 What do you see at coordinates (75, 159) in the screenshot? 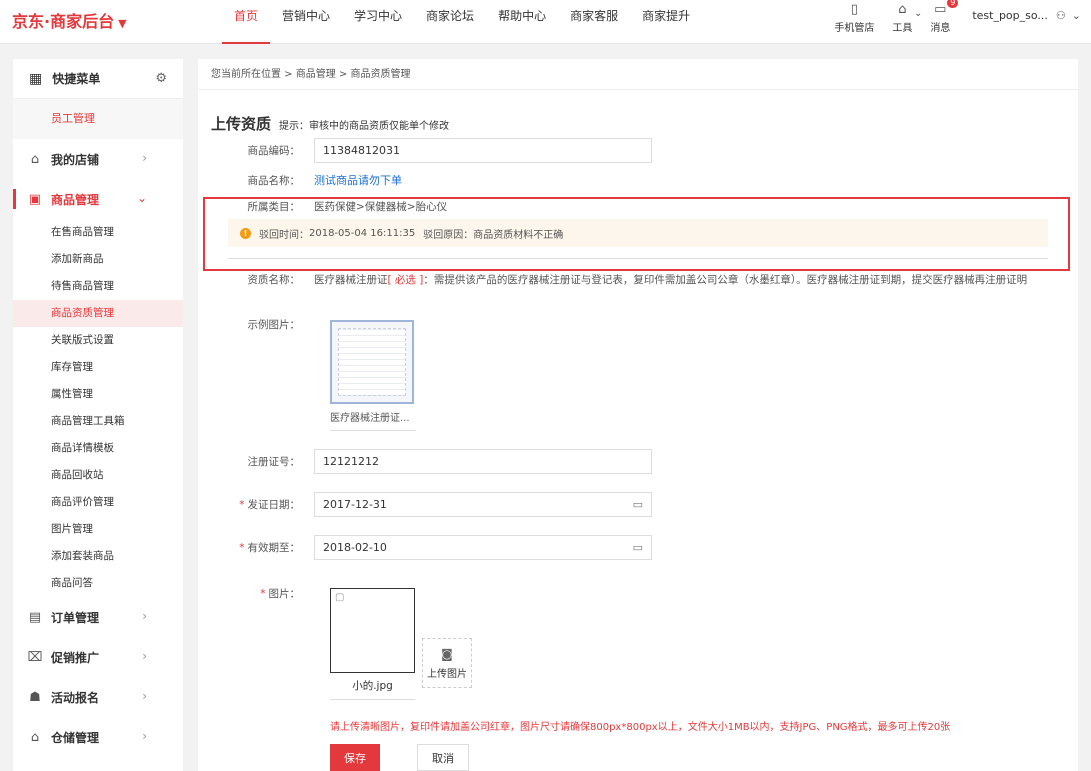
I see `my-shop-label: 我的店铺` at bounding box center [75, 159].